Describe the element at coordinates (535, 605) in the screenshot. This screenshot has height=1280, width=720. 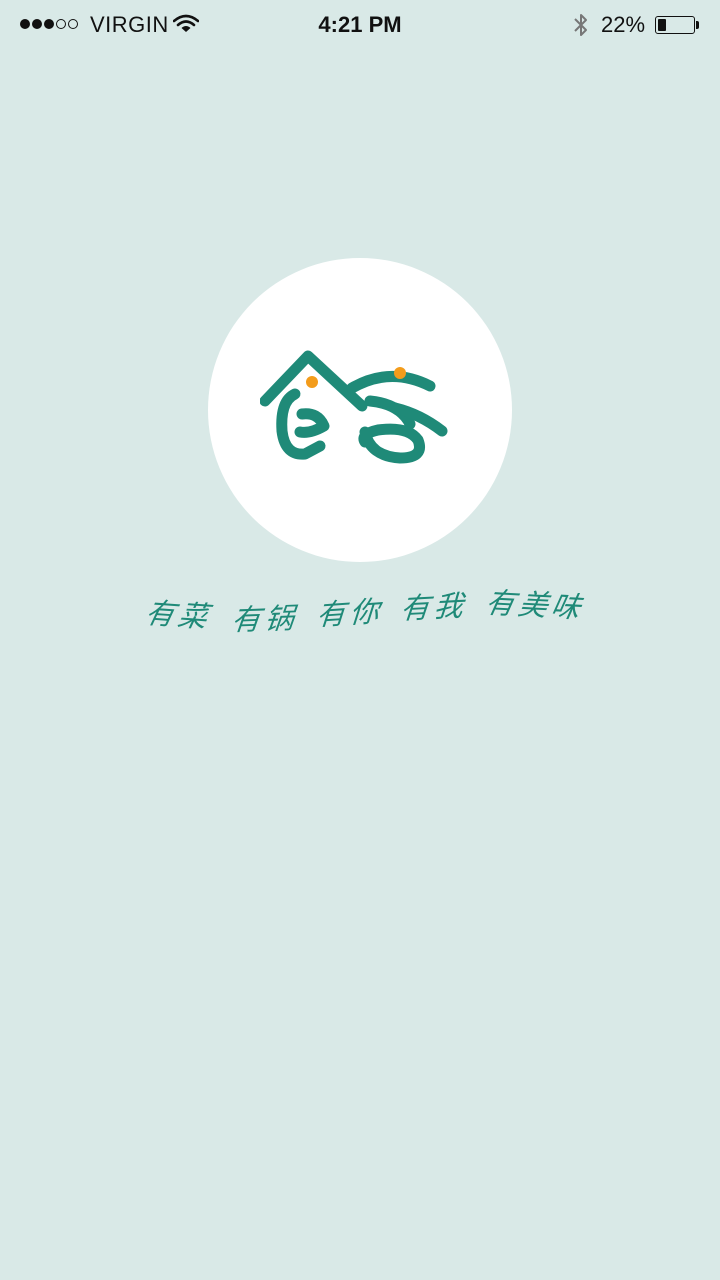
I see `slogan-phrase: 有美味` at that location.